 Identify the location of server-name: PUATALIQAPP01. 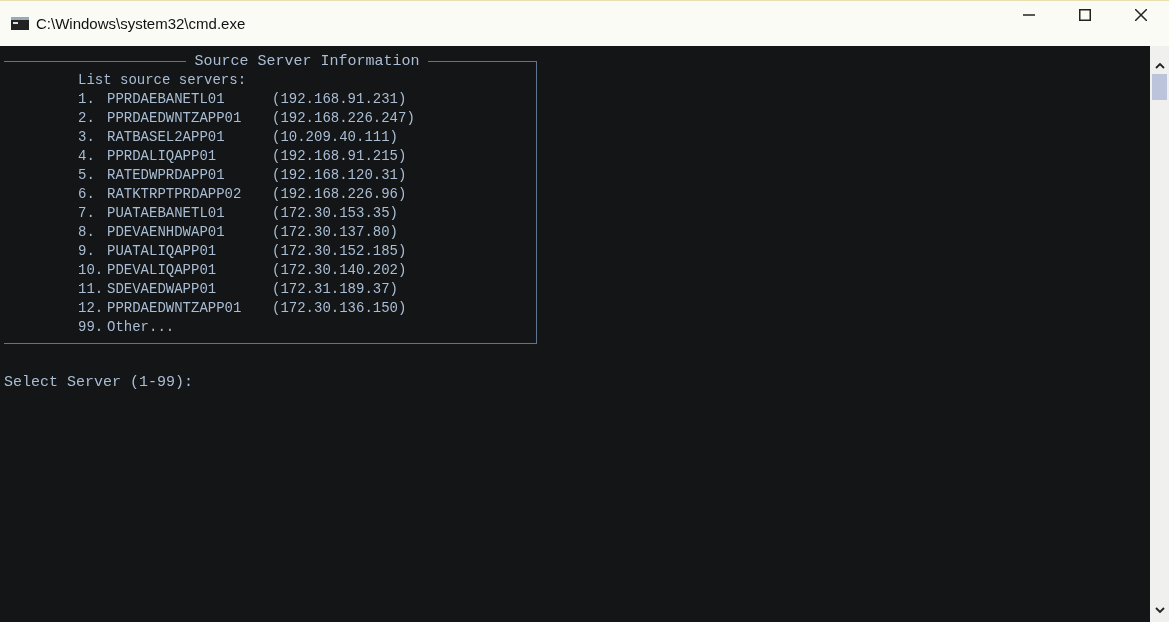
(162, 251).